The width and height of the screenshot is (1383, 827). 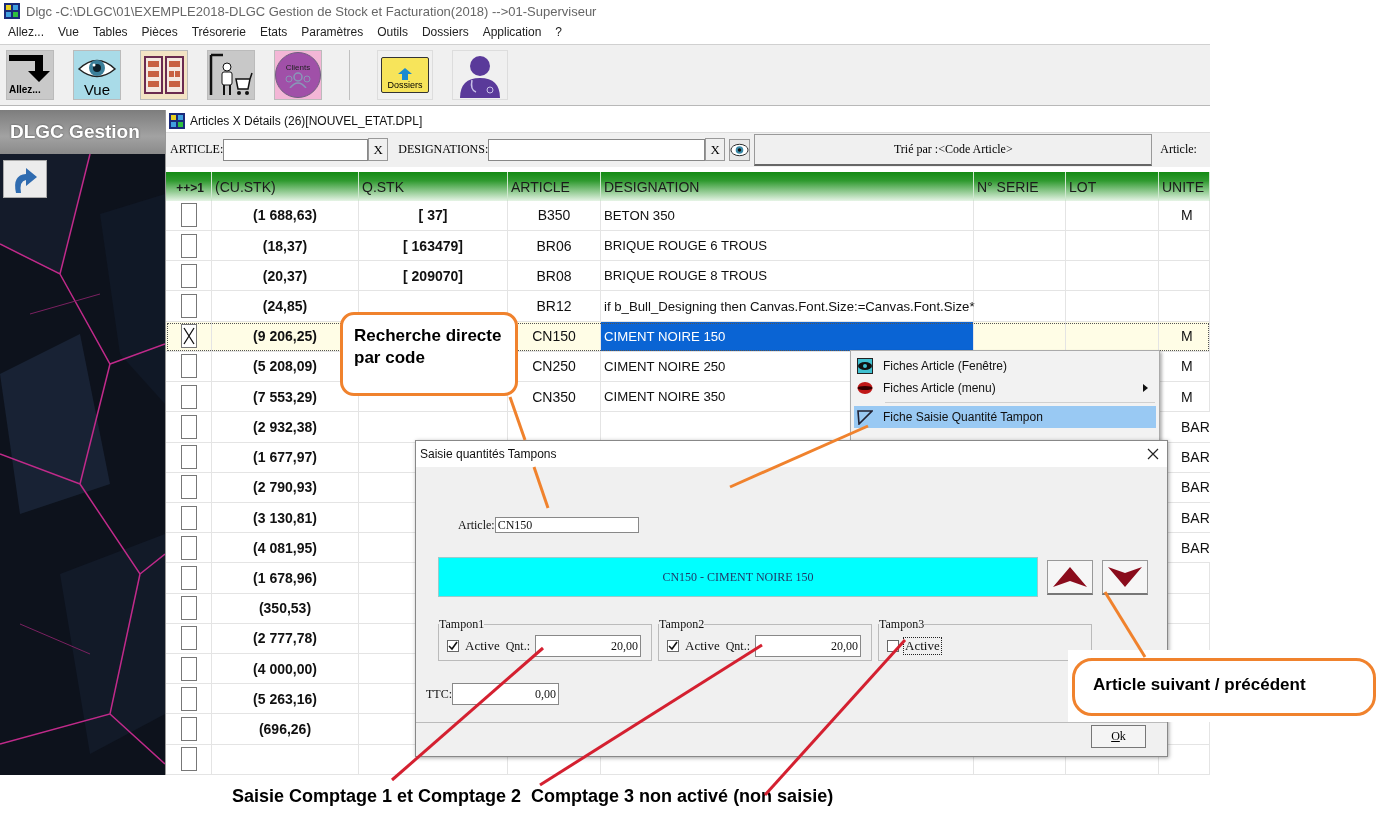 What do you see at coordinates (554, 186) in the screenshot?
I see `column-header: ARTICLE` at bounding box center [554, 186].